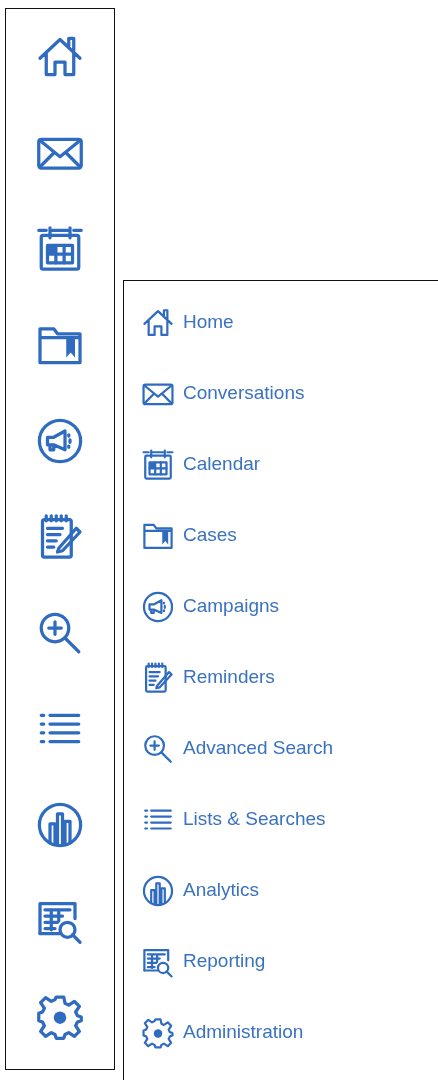 The height and width of the screenshot is (1080, 438). I want to click on menu-item: Home, so click(281, 322).